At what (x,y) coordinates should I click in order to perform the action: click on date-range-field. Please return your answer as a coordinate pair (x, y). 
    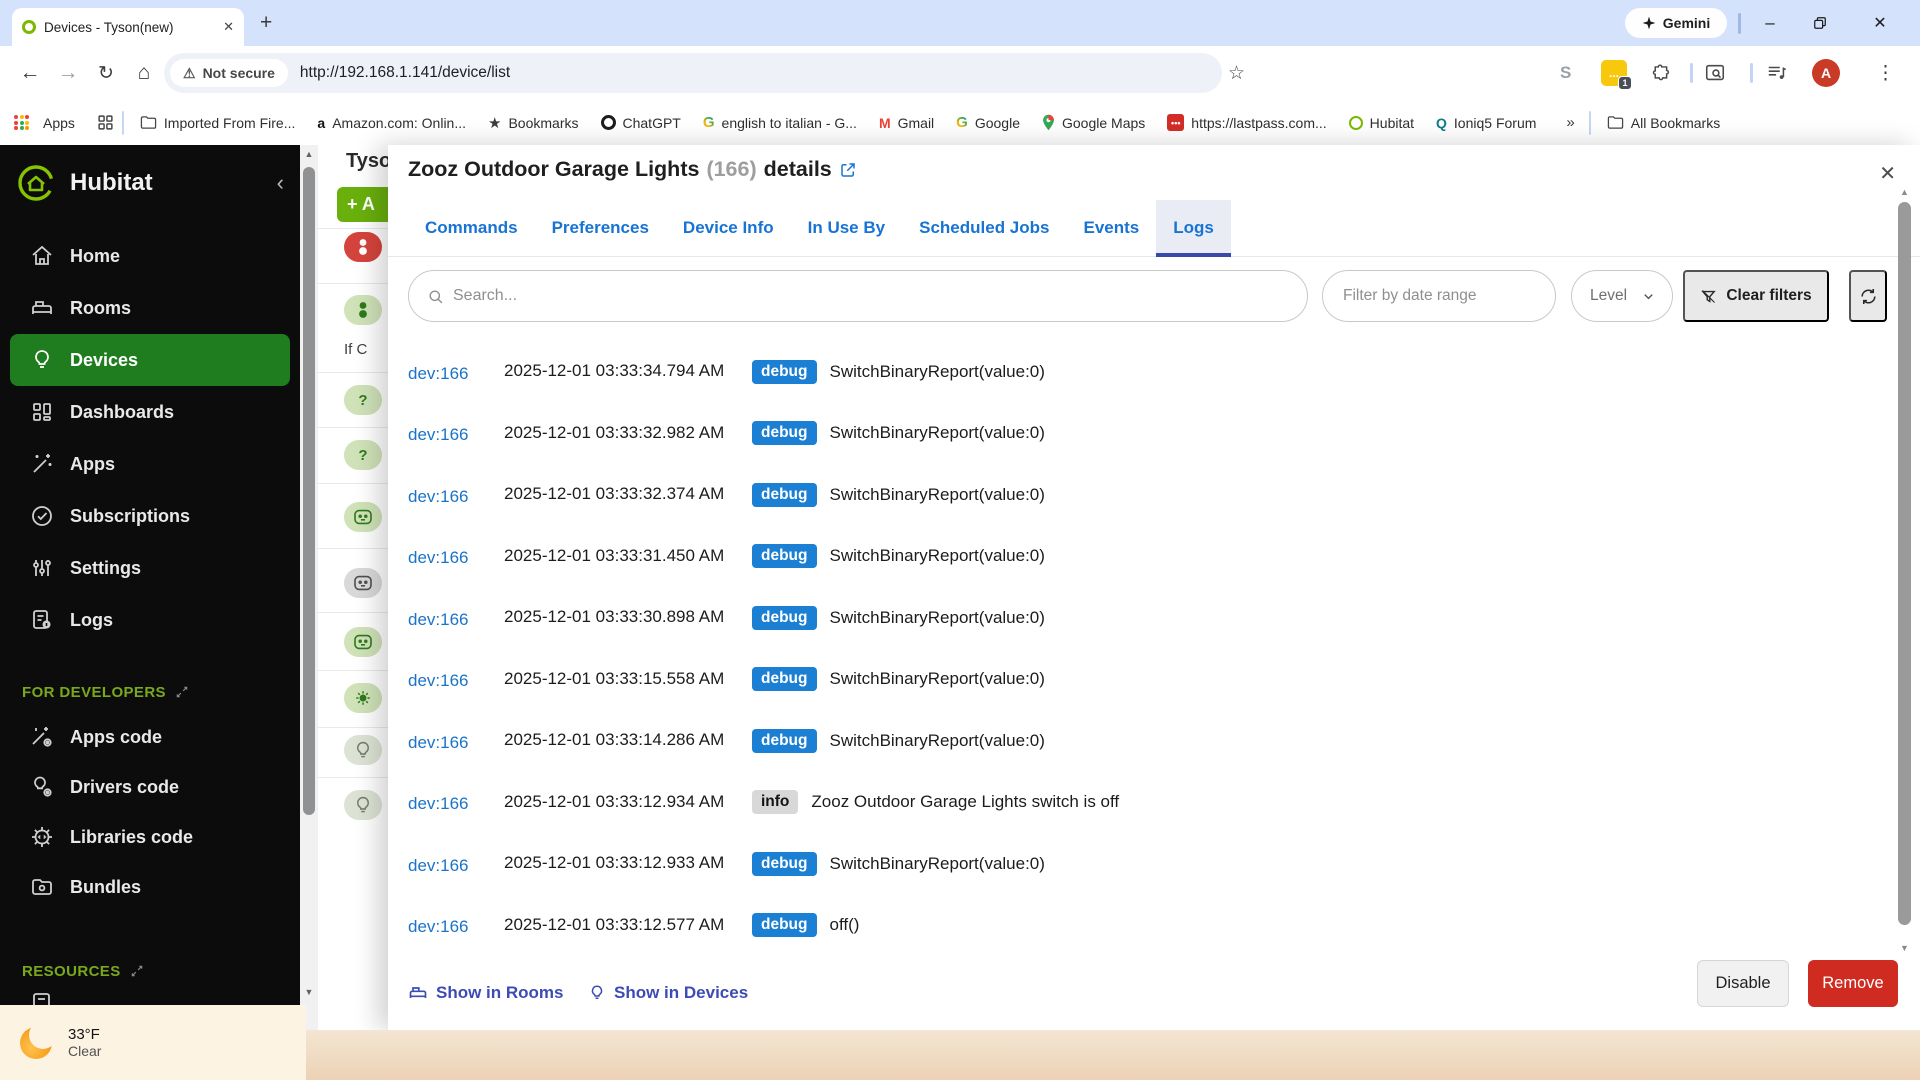
    Looking at the image, I should click on (1439, 296).